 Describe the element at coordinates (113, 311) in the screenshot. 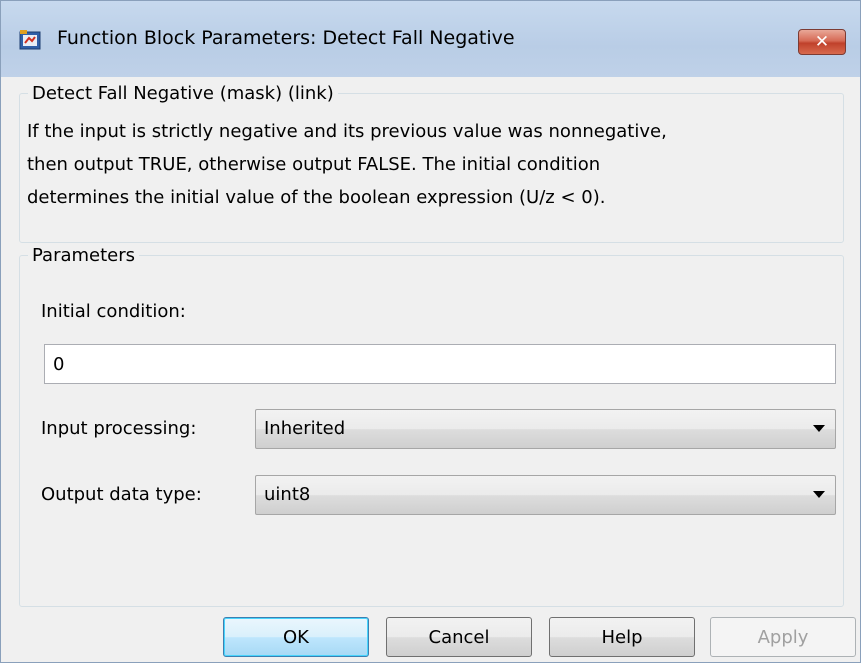

I see `initial-condition-label: Initial condition:` at that location.